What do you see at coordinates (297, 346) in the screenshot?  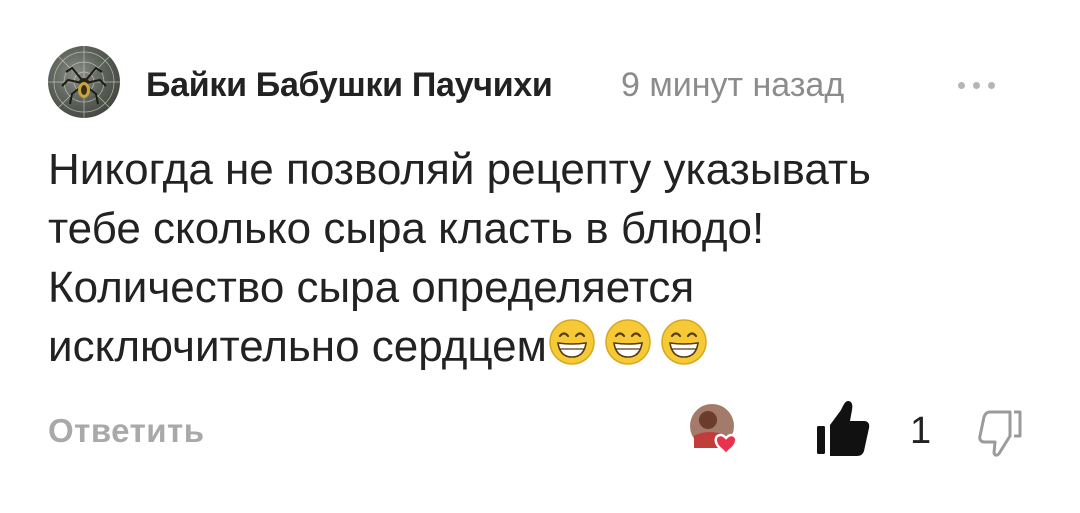 I see `comment-line: исключительно сердцем` at bounding box center [297, 346].